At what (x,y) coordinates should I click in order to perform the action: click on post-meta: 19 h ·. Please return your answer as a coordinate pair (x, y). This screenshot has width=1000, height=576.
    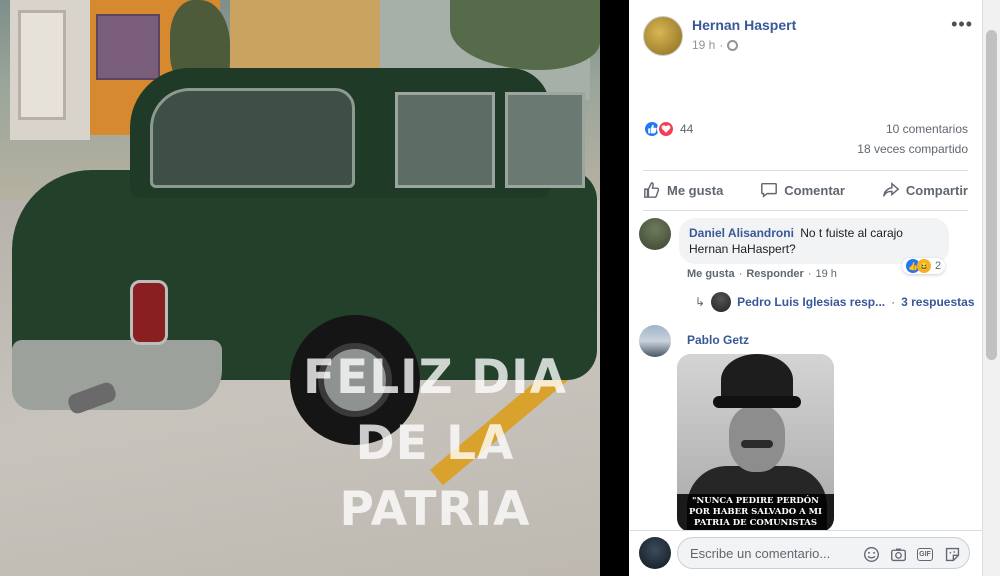
    Looking at the image, I should click on (715, 45).